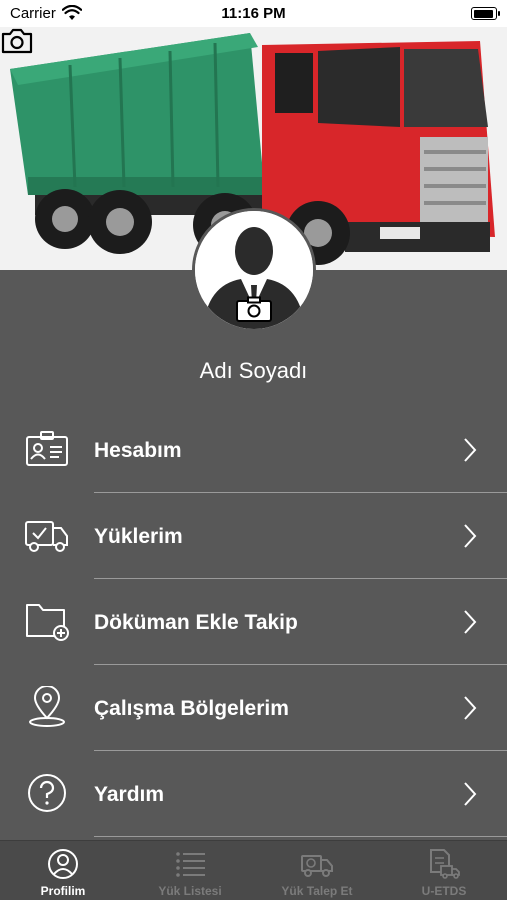 This screenshot has width=507, height=900. I want to click on menu-item-label: Çalışma Bölgelerim, so click(191, 708).